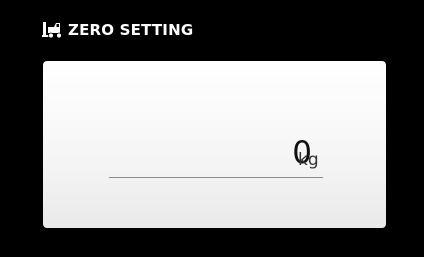 The width and height of the screenshot is (424, 257). What do you see at coordinates (131, 30) in the screenshot?
I see `screen-title: ZERO SETTING` at bounding box center [131, 30].